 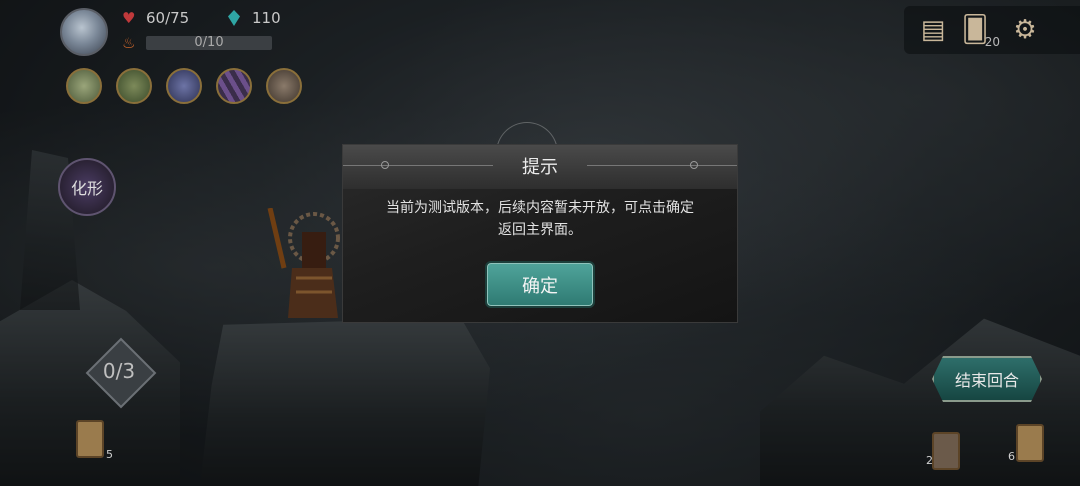 What do you see at coordinates (109, 454) in the screenshot?
I see `draw-pile-count: 5` at bounding box center [109, 454].